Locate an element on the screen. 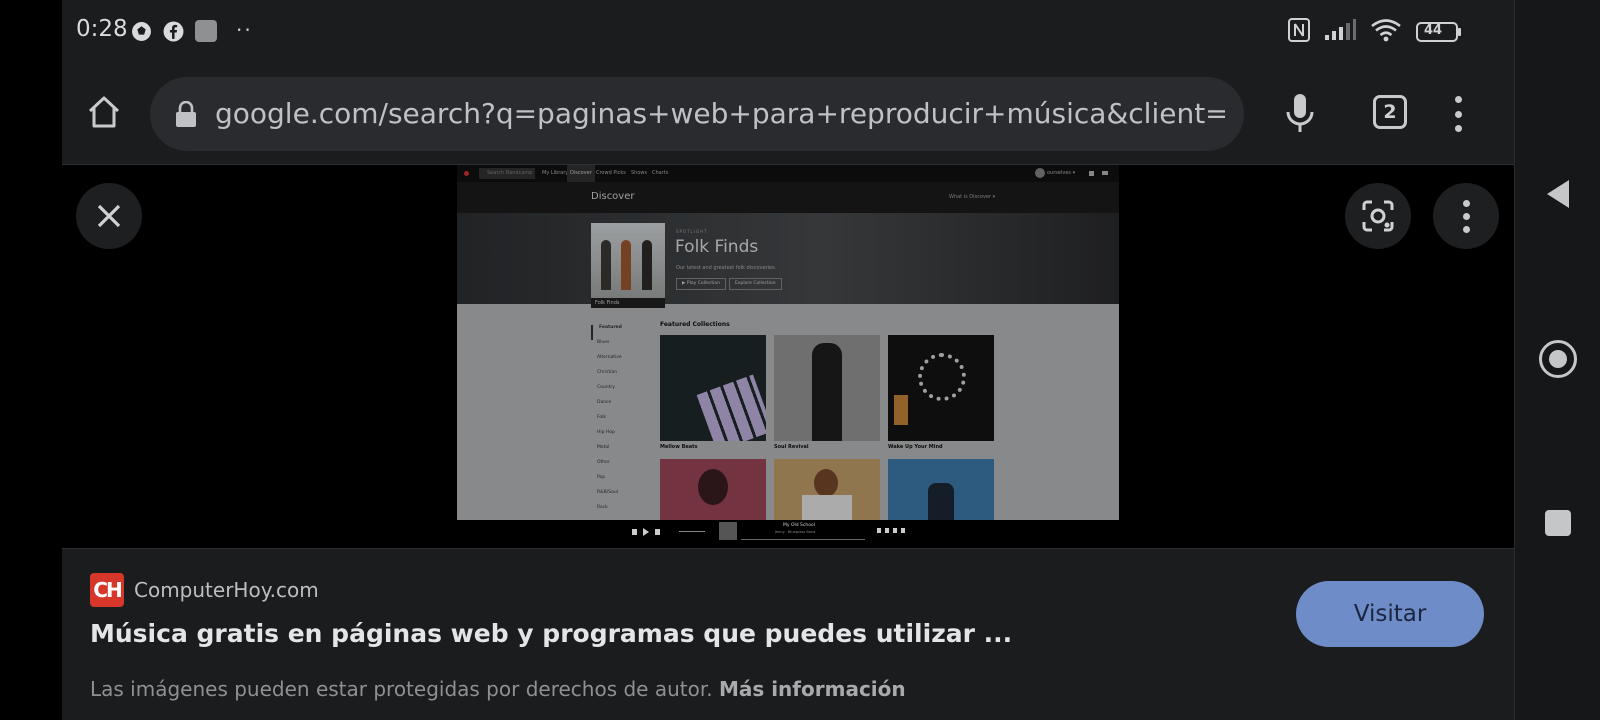 The width and height of the screenshot is (1600, 720). preview-player-actions is located at coordinates (892, 530).